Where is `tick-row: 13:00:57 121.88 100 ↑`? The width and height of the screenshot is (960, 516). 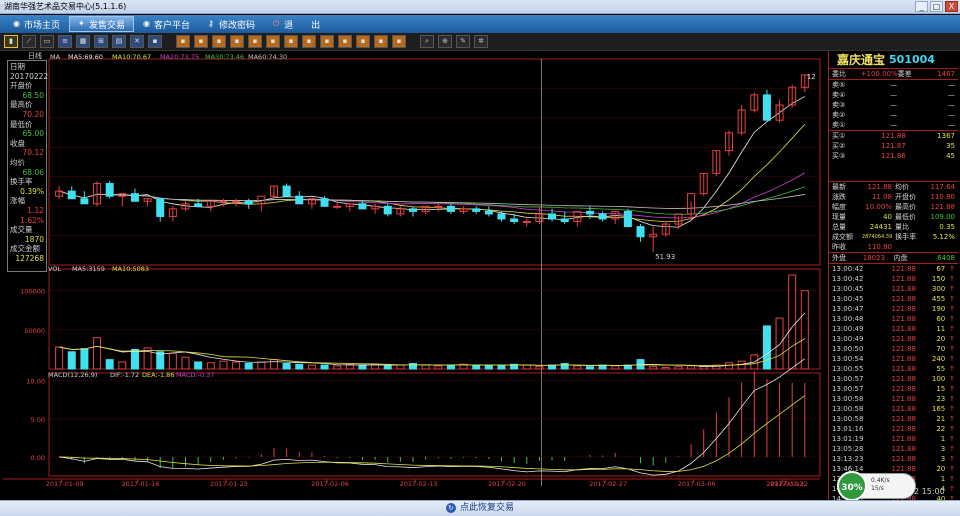 tick-row: 13:00:57 121.88 100 ↑ is located at coordinates (893, 379).